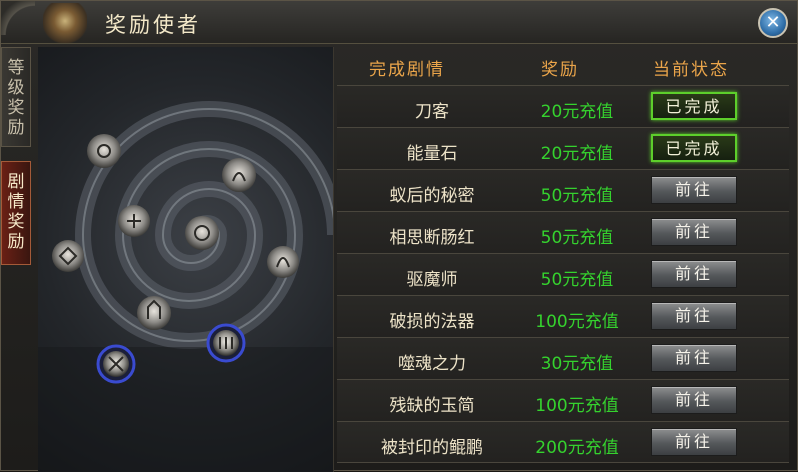 This screenshot has width=798, height=472. I want to click on tab-char: 情, so click(16, 202).